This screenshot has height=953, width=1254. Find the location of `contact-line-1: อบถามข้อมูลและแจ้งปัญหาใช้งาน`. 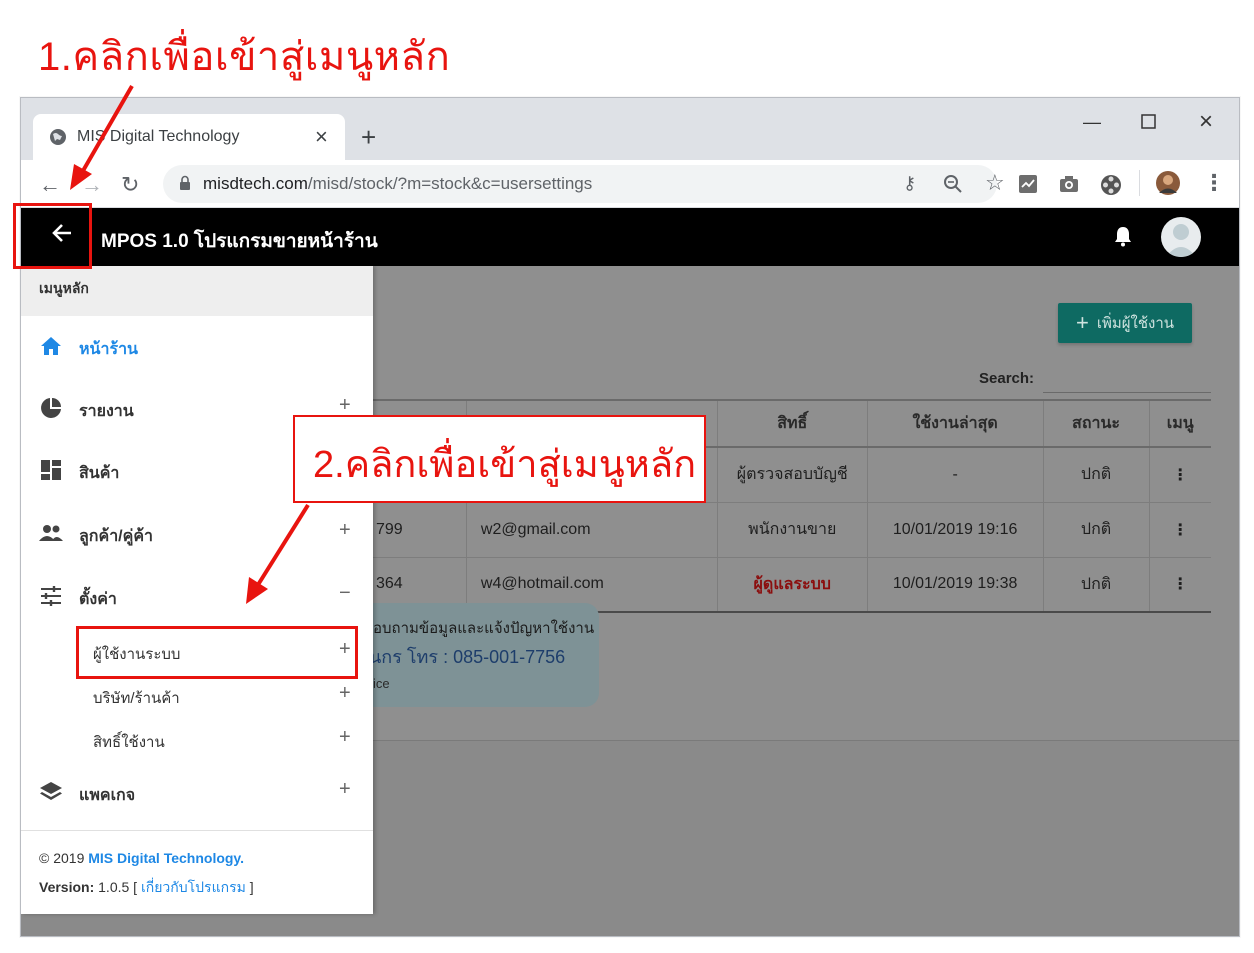

contact-line-1: อบถามข้อมูลและแจ้งปัญหาใช้งาน is located at coordinates (484, 628).